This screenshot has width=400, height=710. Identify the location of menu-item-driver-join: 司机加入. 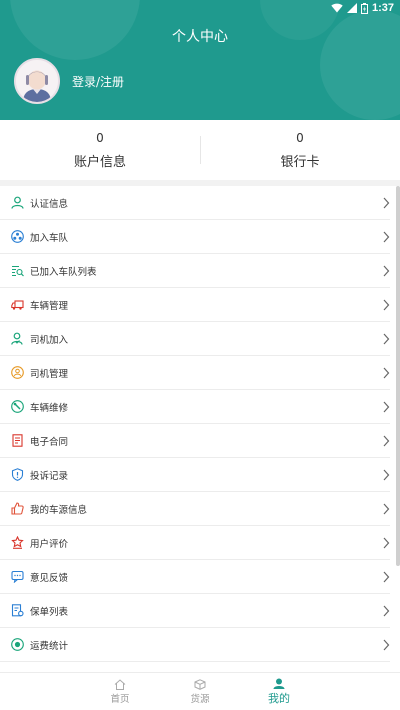
(195, 339).